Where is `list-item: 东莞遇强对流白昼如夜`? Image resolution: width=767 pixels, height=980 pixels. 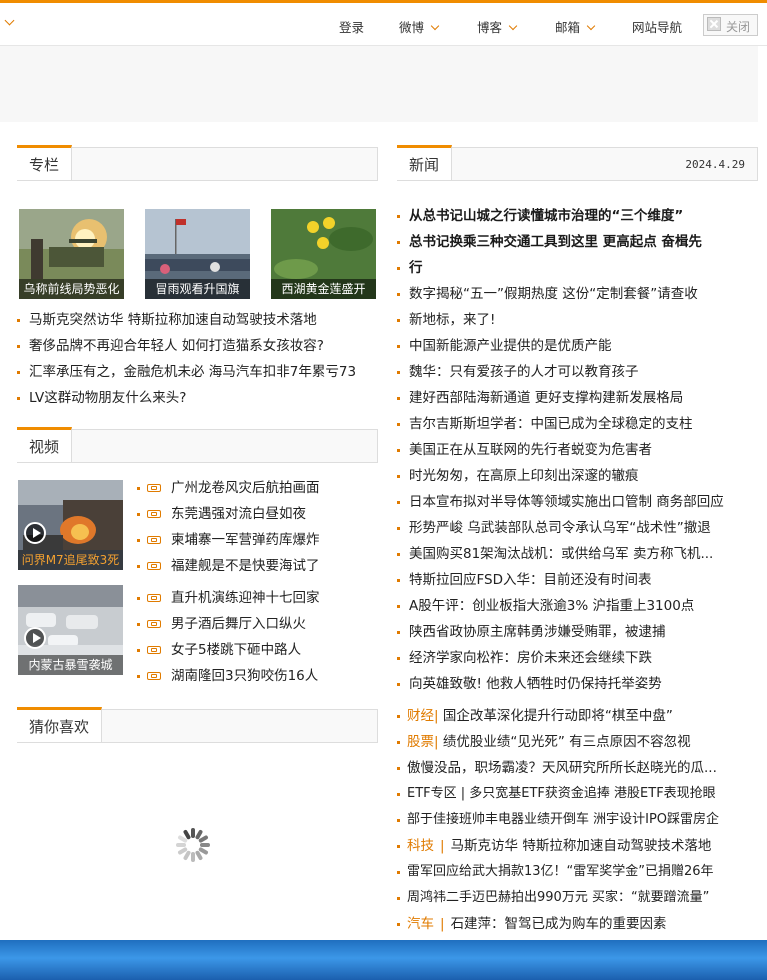 list-item: 东莞遇强对流白昼如夜 is located at coordinates (257, 514).